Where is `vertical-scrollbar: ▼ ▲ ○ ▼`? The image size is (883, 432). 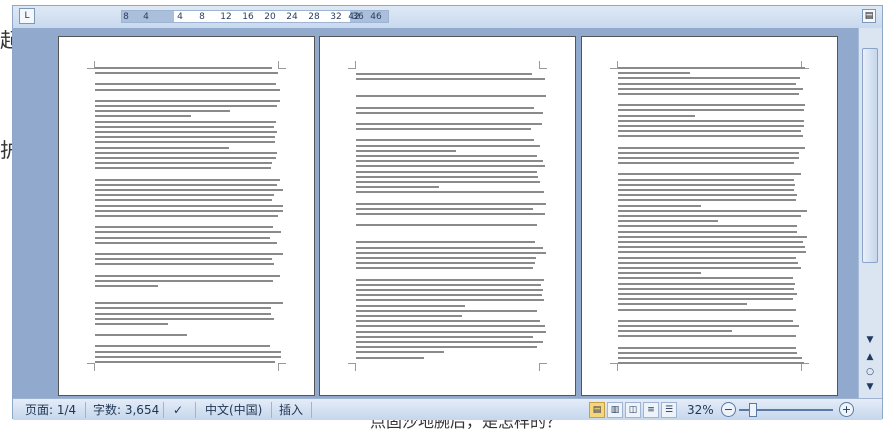
vertical-scrollbar: ▼ ▲ ○ ▼ is located at coordinates (870, 213).